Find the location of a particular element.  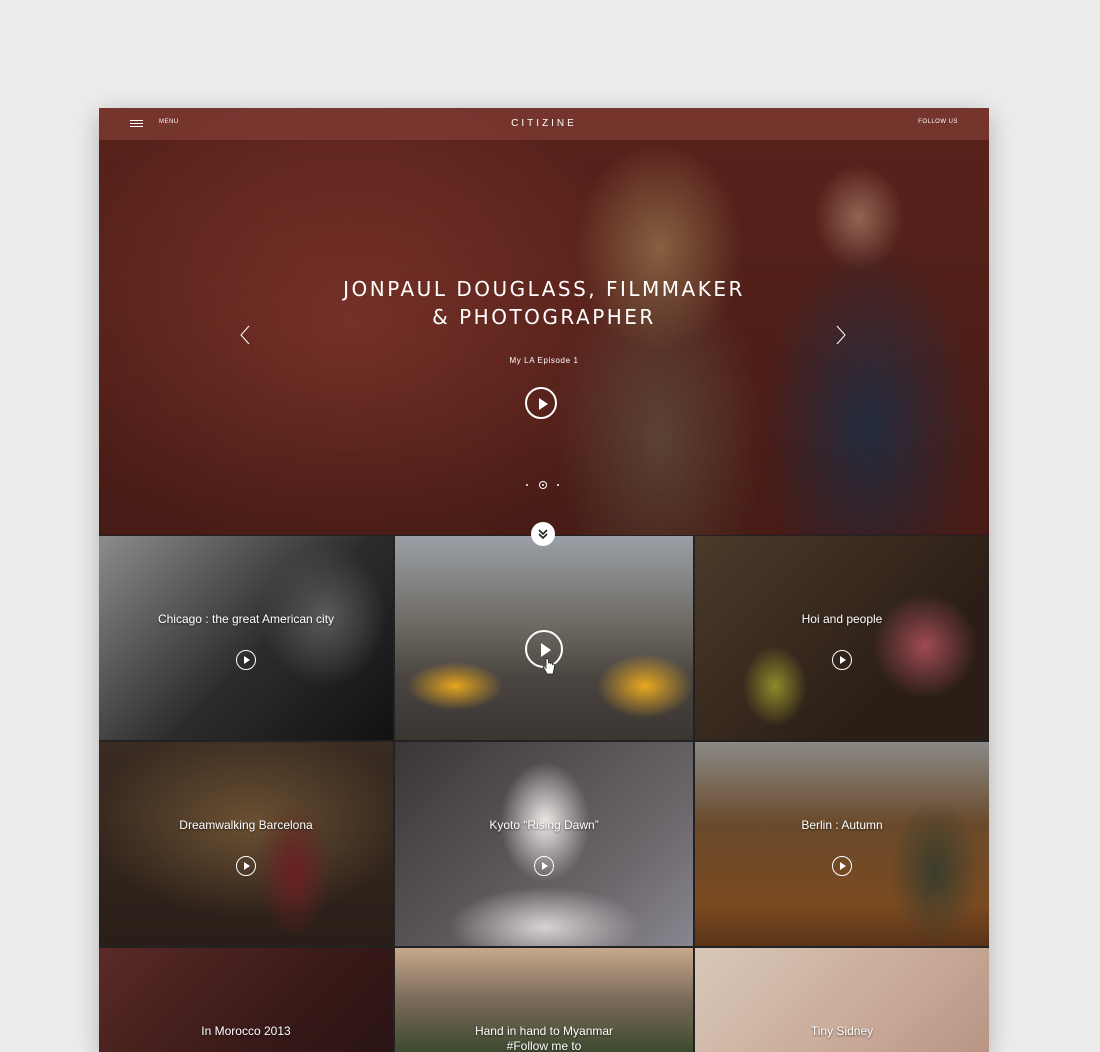

chevron-right-icon is located at coordinates (841, 335).